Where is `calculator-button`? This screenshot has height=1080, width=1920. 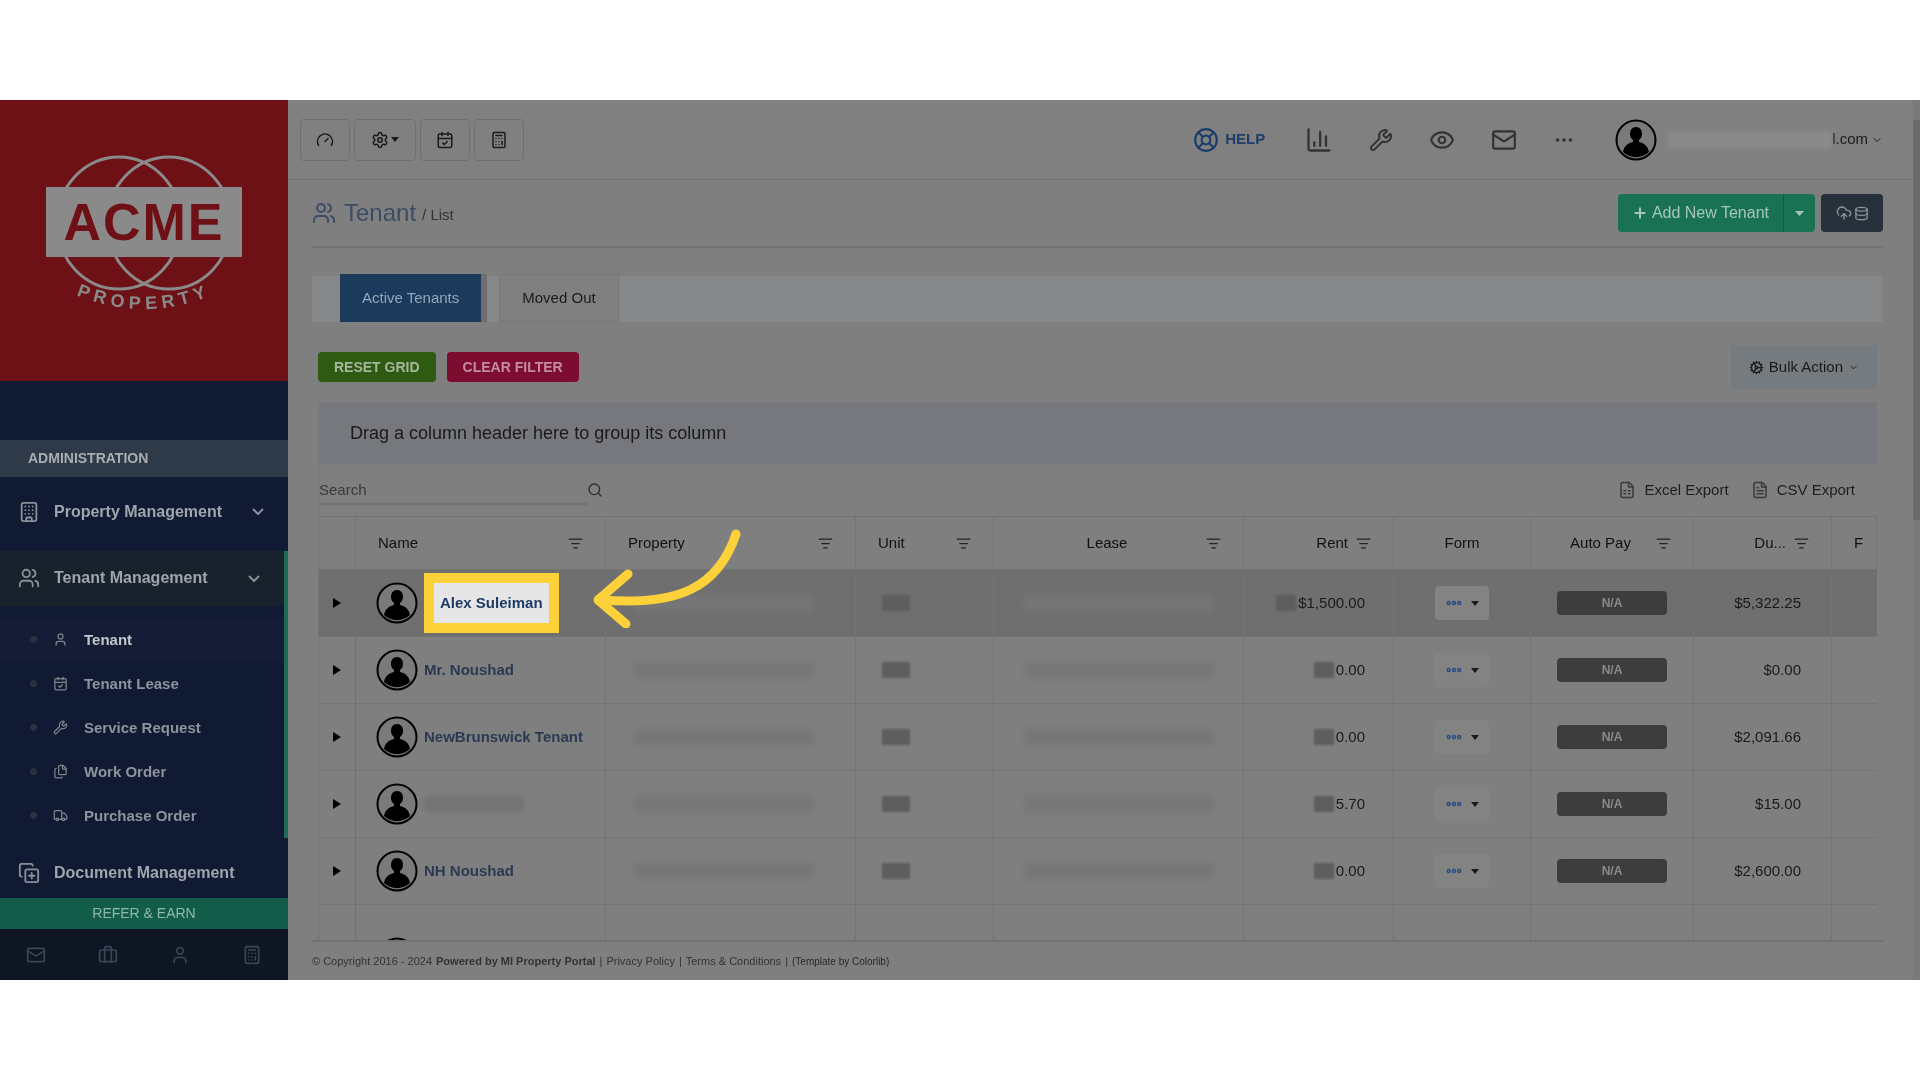
calculator-button is located at coordinates (499, 139).